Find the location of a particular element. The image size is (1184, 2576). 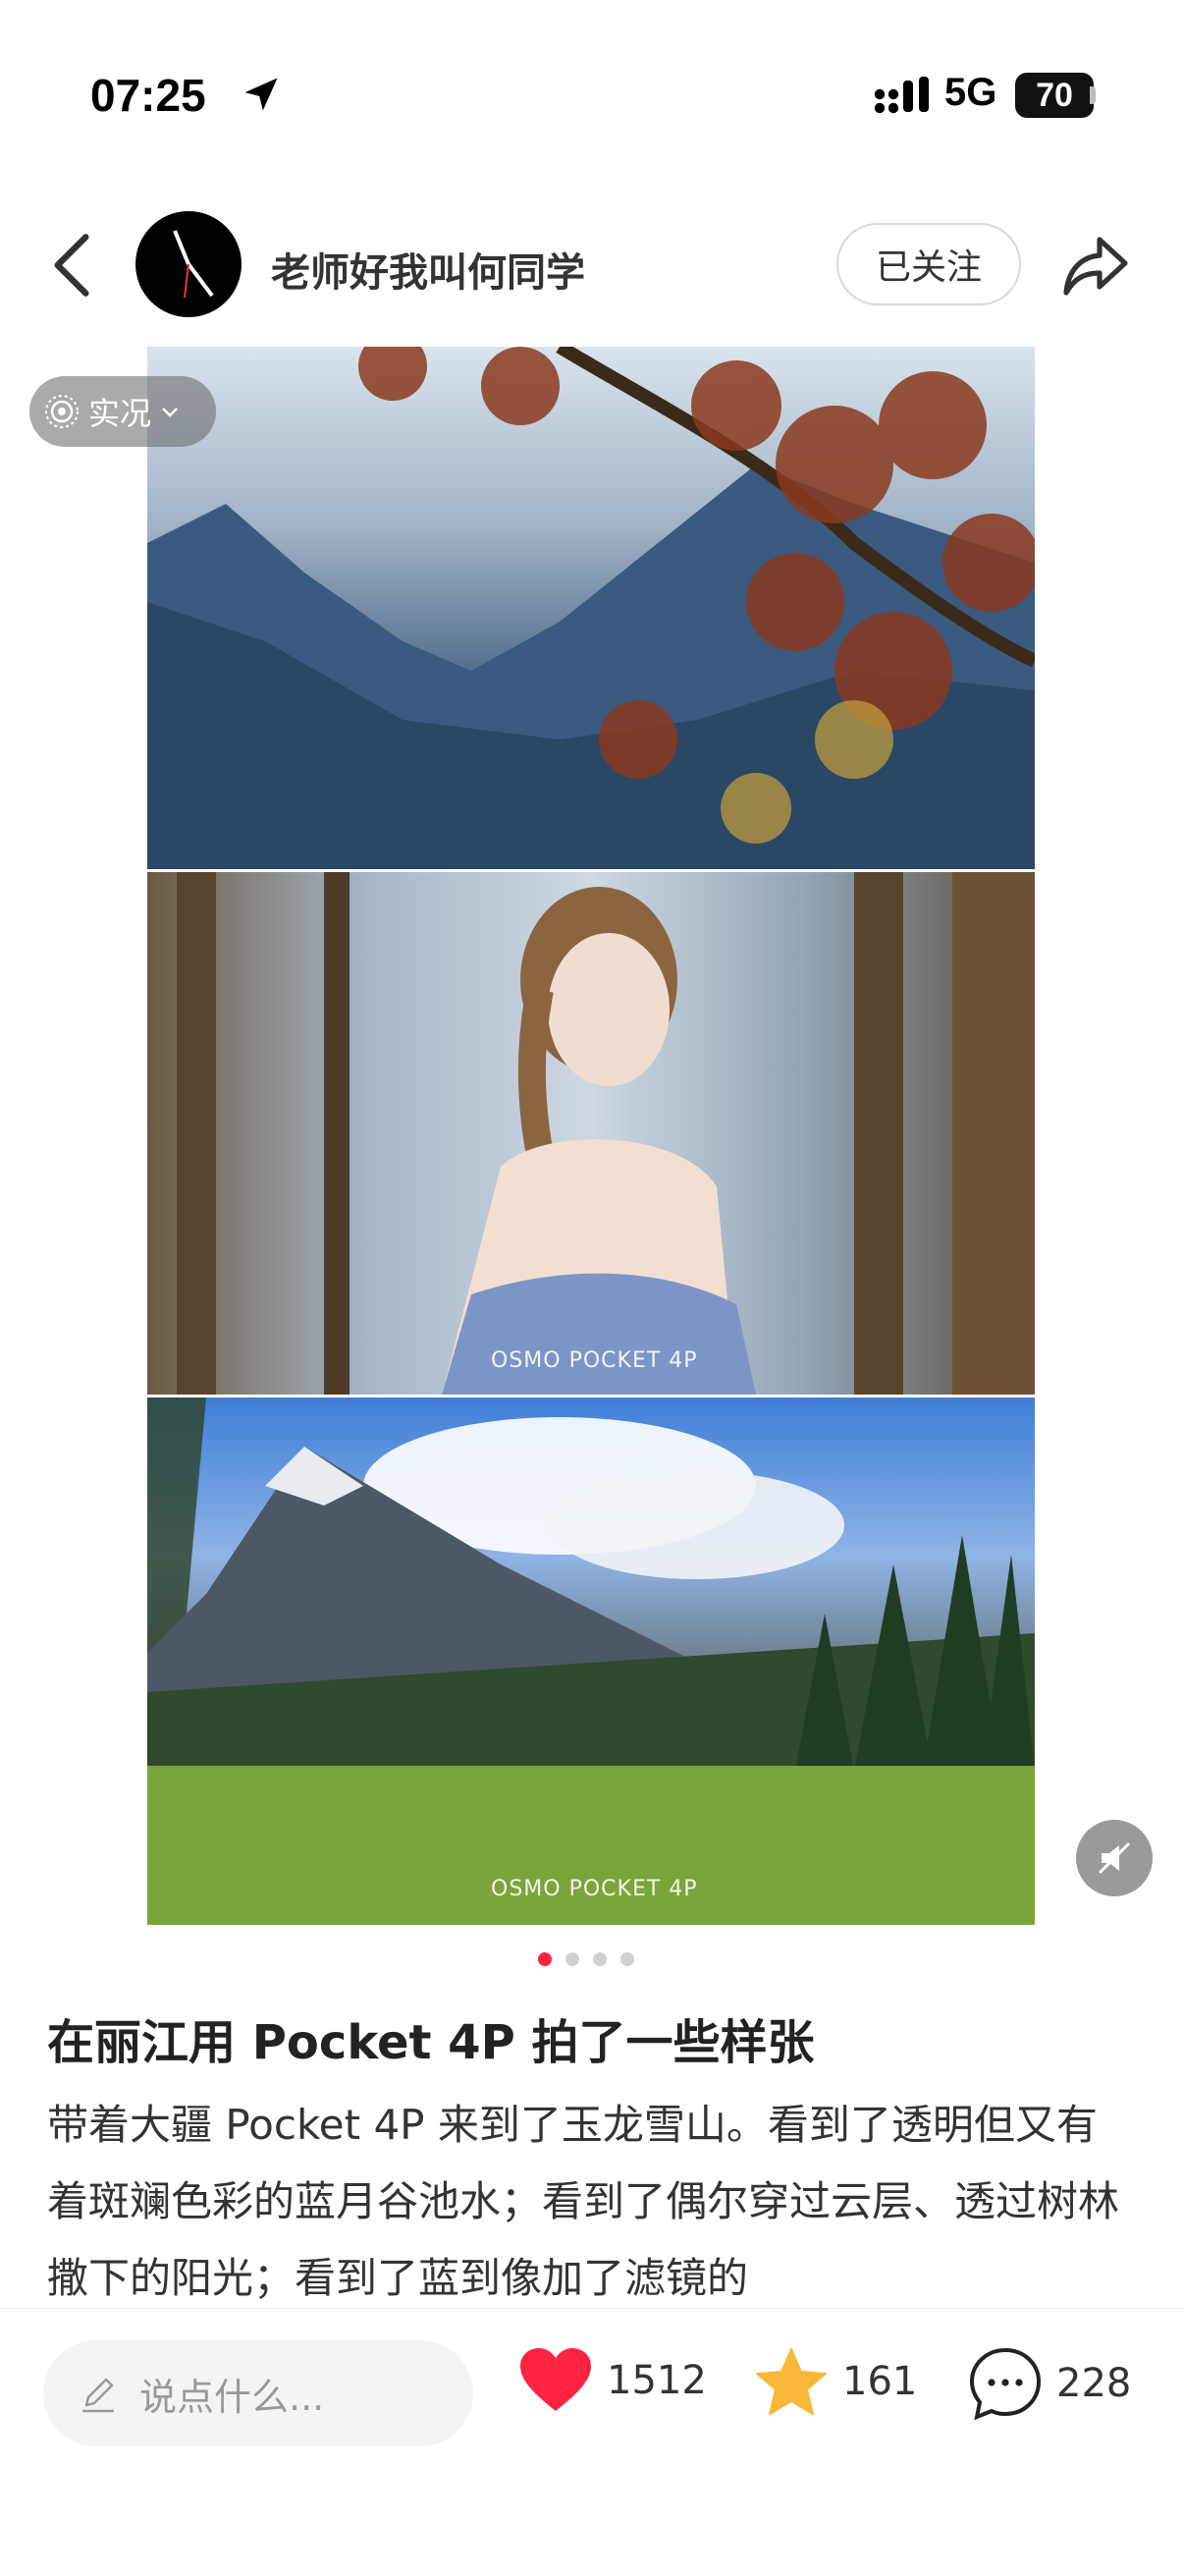

follow-button: 已关注 is located at coordinates (928, 264).